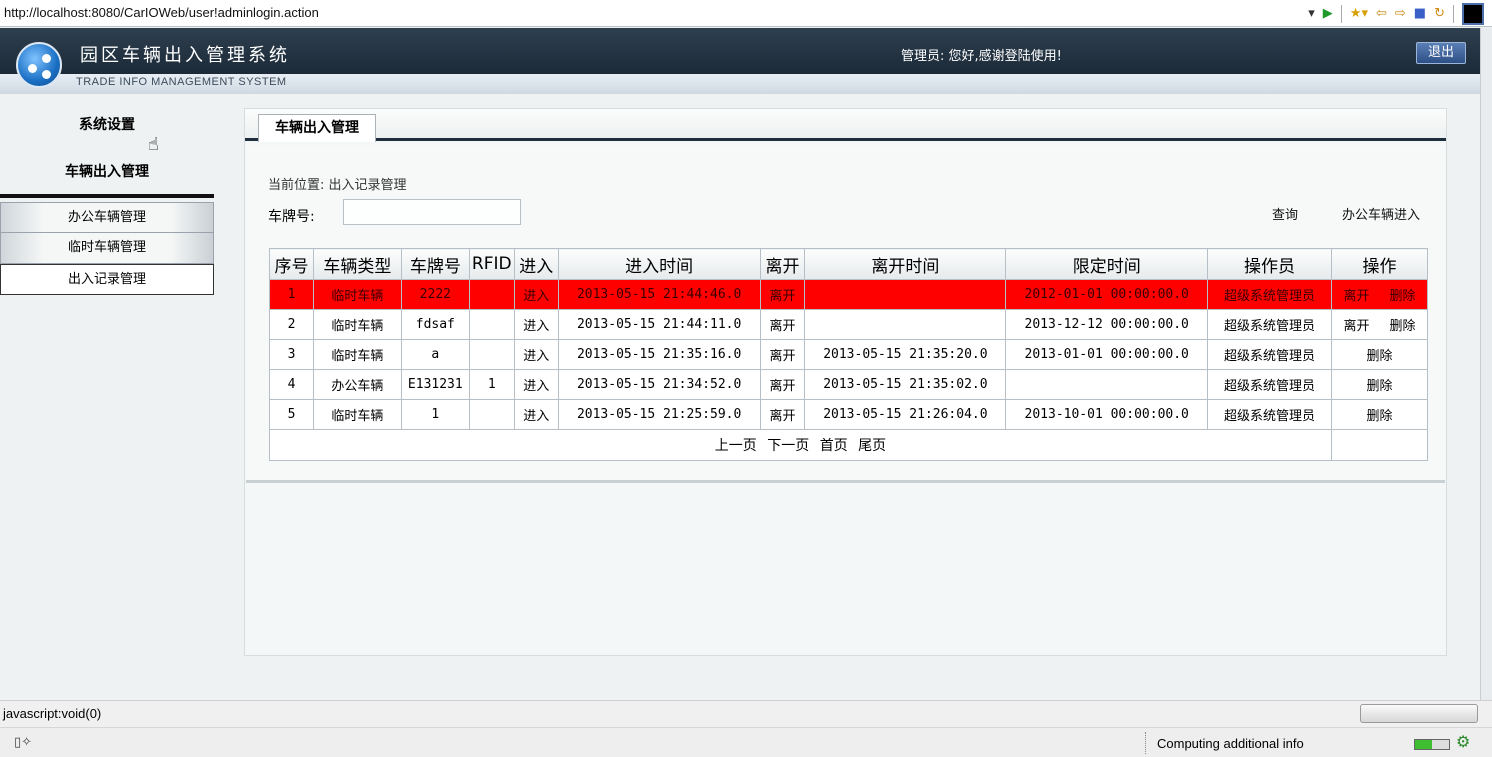 Image resolution: width=1492 pixels, height=757 pixels. What do you see at coordinates (291, 414) in the screenshot?
I see `cell-no: 5` at bounding box center [291, 414].